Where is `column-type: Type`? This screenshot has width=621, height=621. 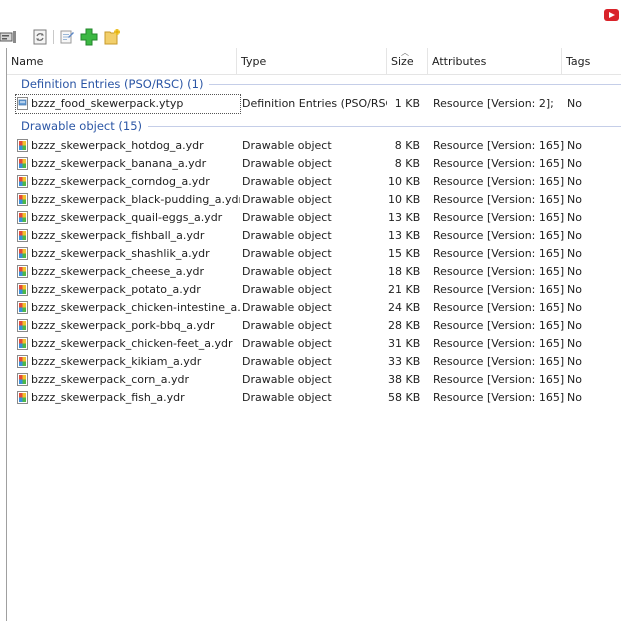 column-type: Type is located at coordinates (312, 61).